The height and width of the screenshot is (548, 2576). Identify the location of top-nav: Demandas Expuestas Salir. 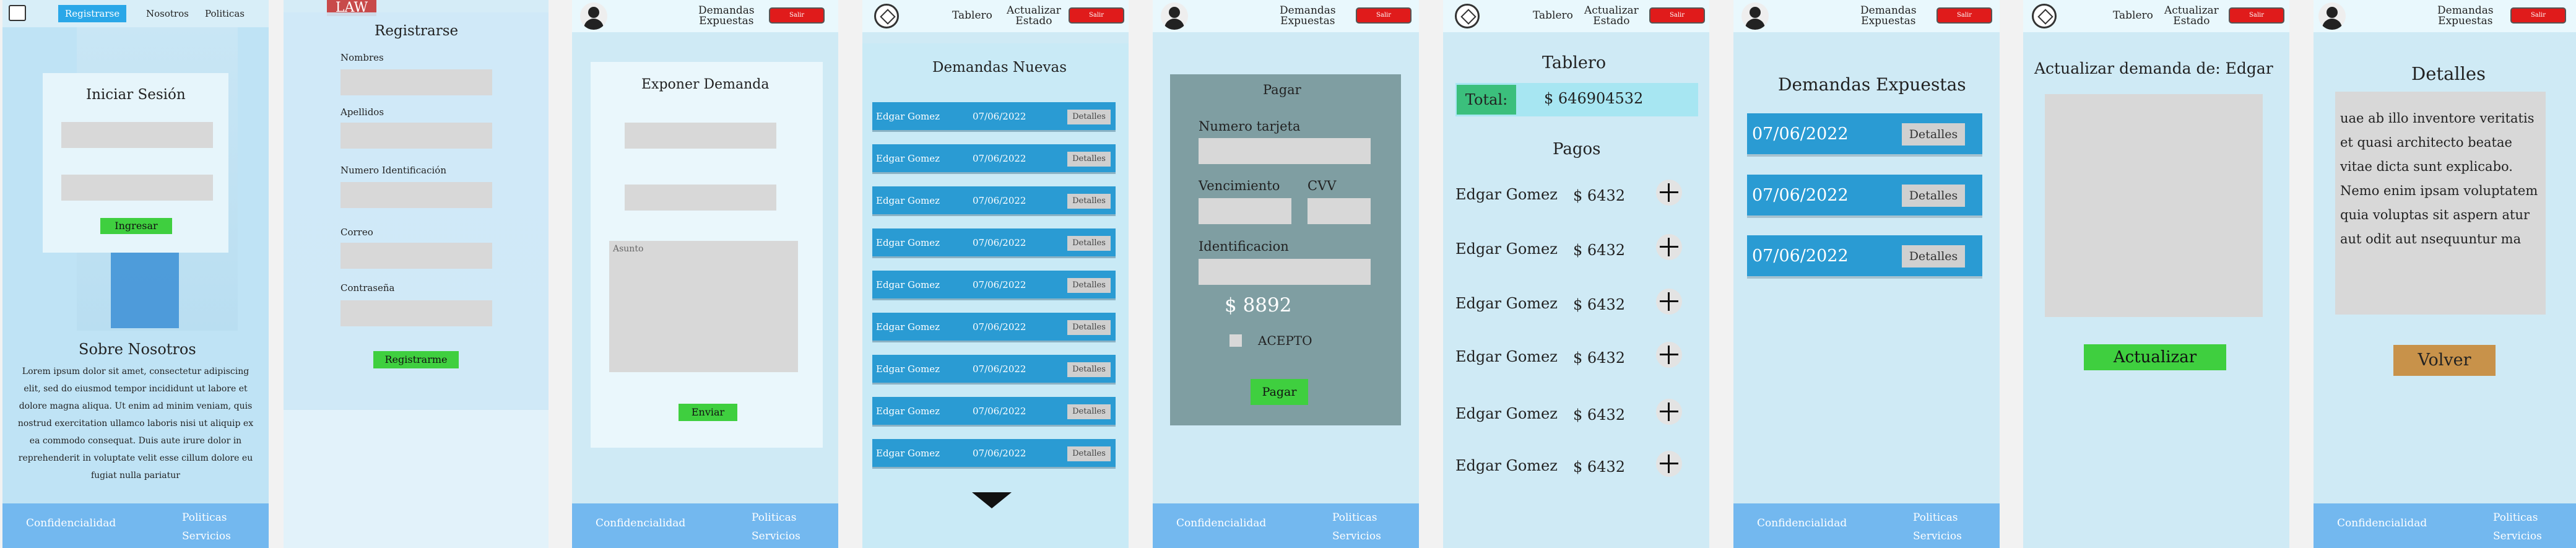
(1286, 16).